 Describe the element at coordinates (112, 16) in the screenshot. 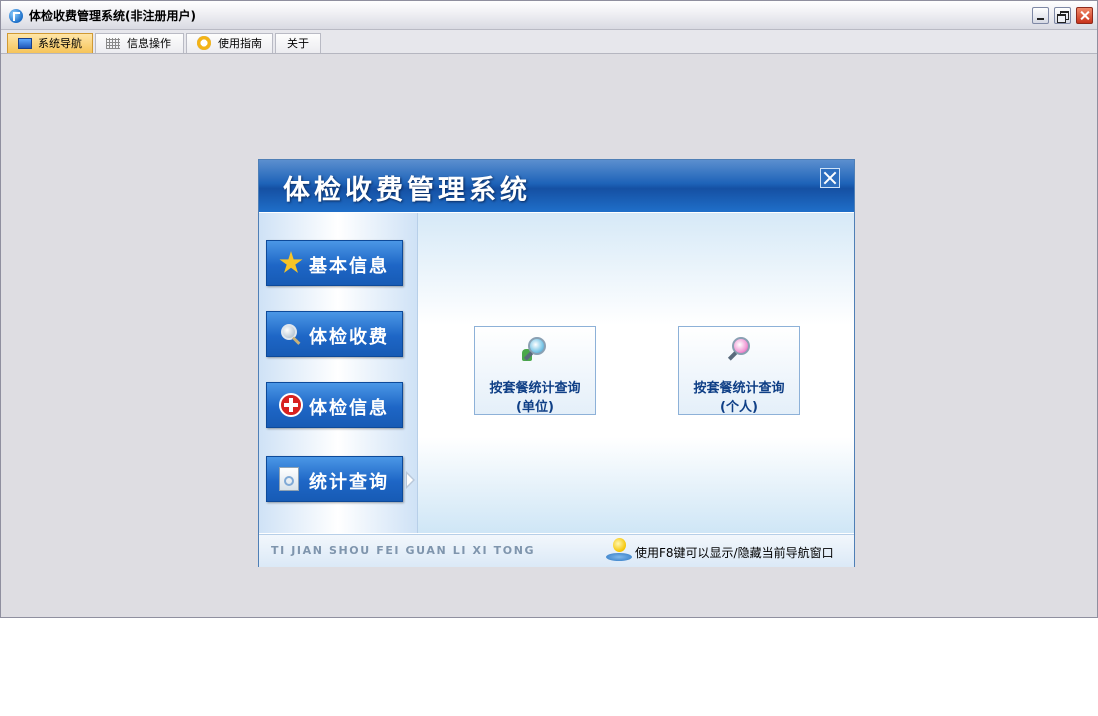

I see `window-title: 体检收费管理系统(非注册用户)` at that location.